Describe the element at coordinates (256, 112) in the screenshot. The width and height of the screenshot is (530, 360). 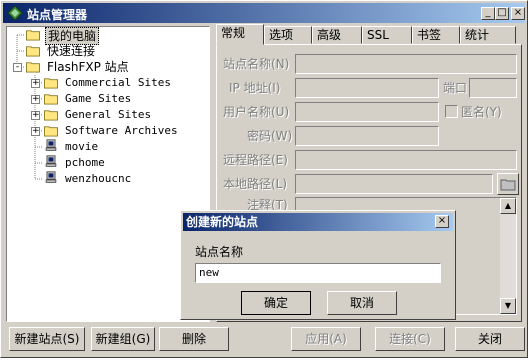
I see `username-label: 用户名称(U)` at that location.